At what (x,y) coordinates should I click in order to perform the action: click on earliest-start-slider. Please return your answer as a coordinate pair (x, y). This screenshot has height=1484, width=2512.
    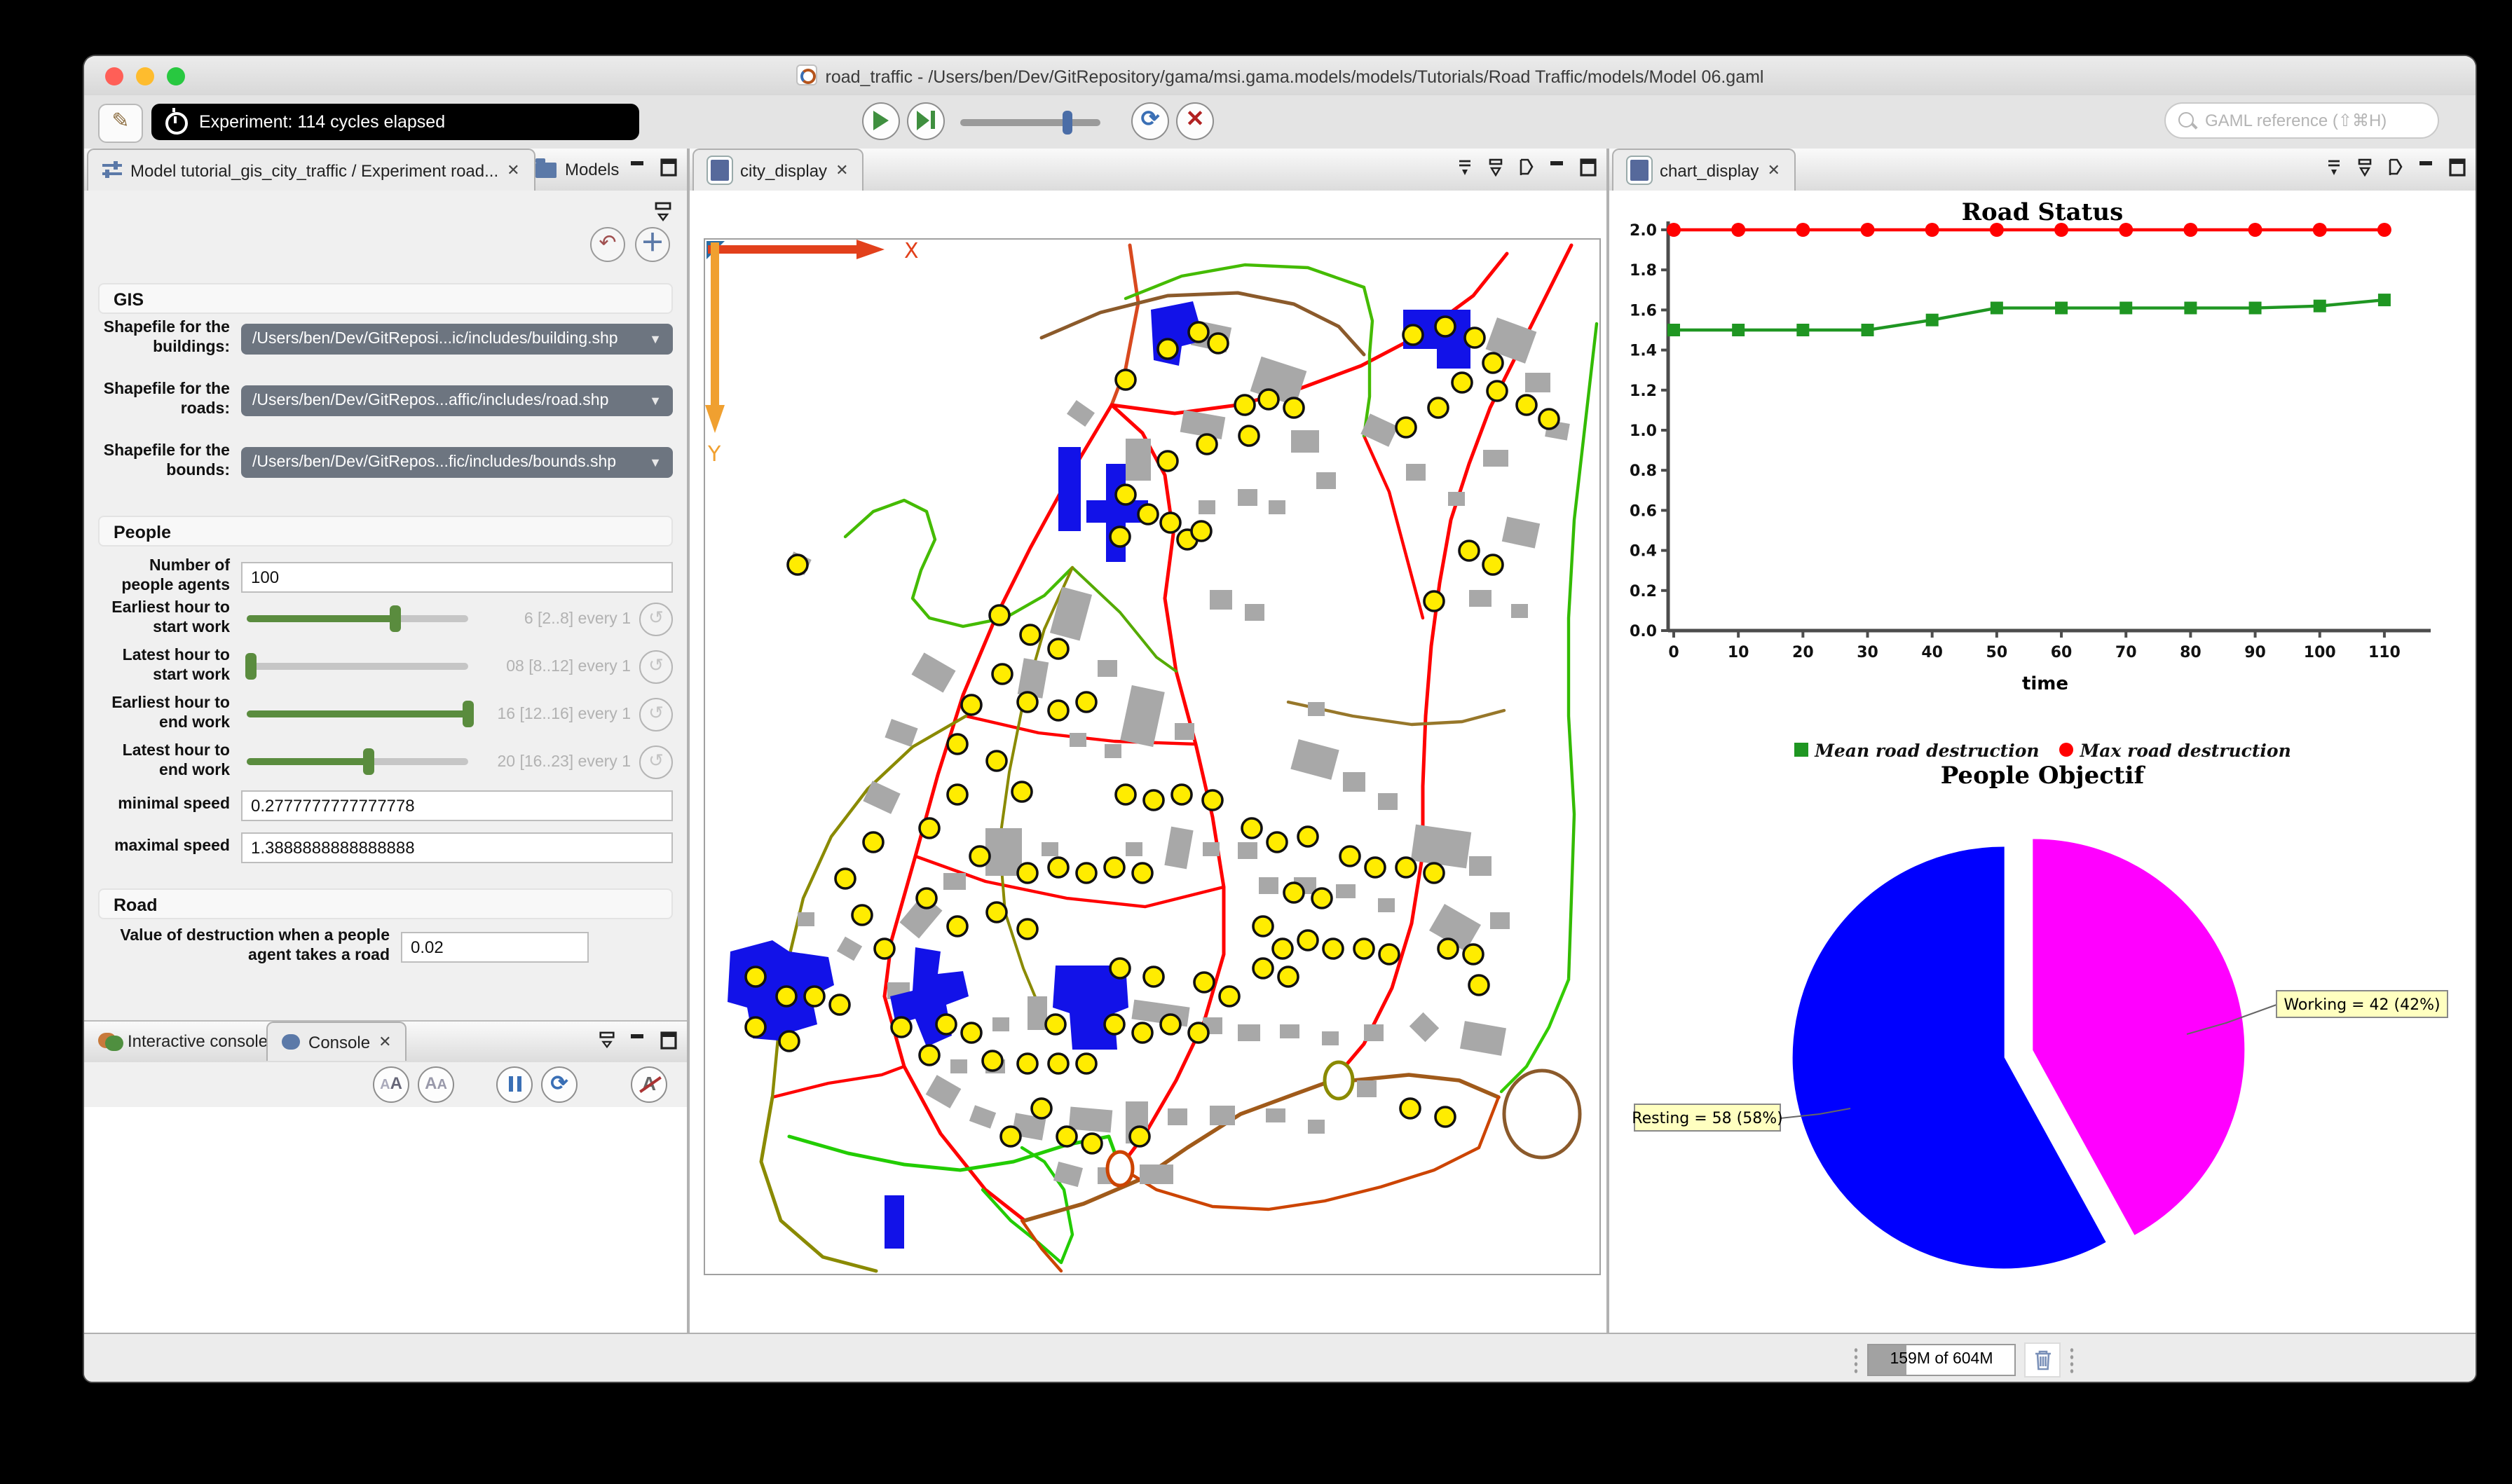
    Looking at the image, I should click on (357, 619).